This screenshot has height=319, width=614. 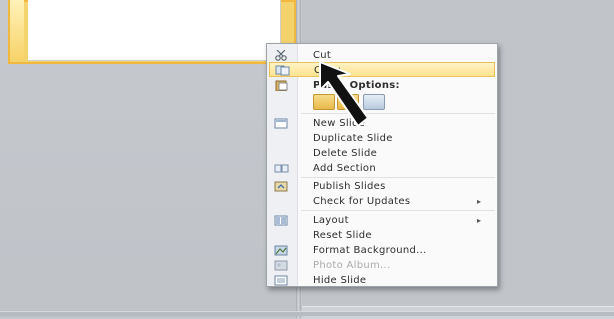 What do you see at coordinates (382, 138) in the screenshot?
I see `menu-item-duplicate-slide: Duplicate Slide` at bounding box center [382, 138].